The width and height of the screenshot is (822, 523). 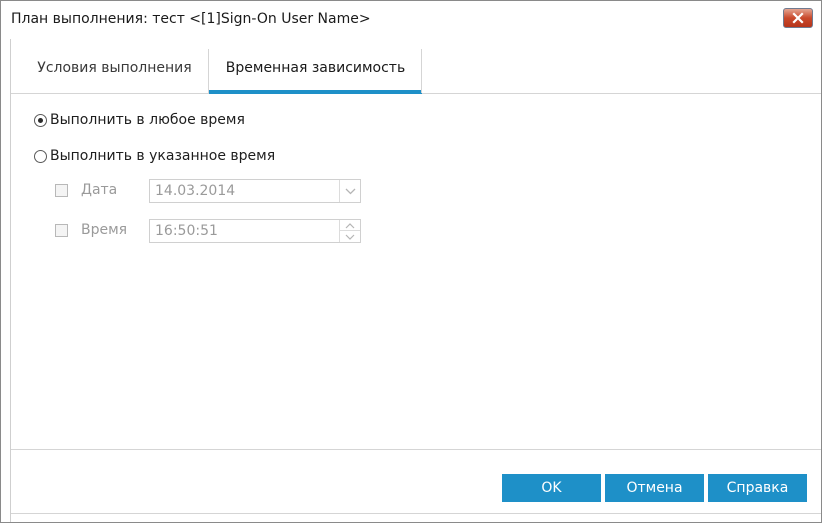 What do you see at coordinates (255, 191) in the screenshot?
I see `date-picker: 14.03.2014` at bounding box center [255, 191].